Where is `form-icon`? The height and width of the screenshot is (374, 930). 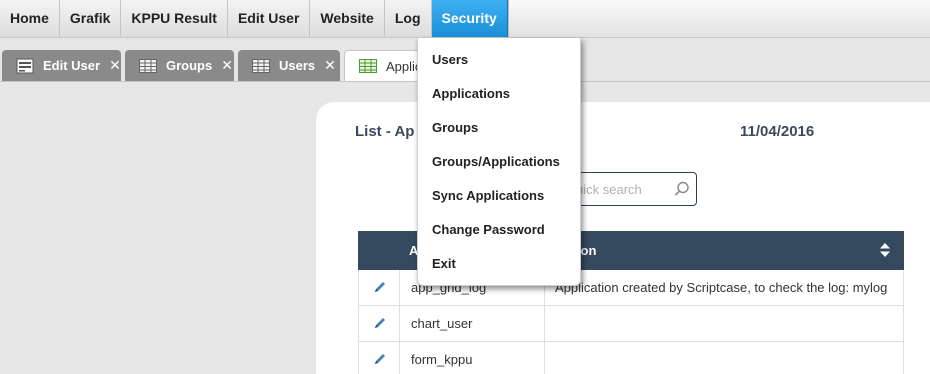
form-icon is located at coordinates (25, 66).